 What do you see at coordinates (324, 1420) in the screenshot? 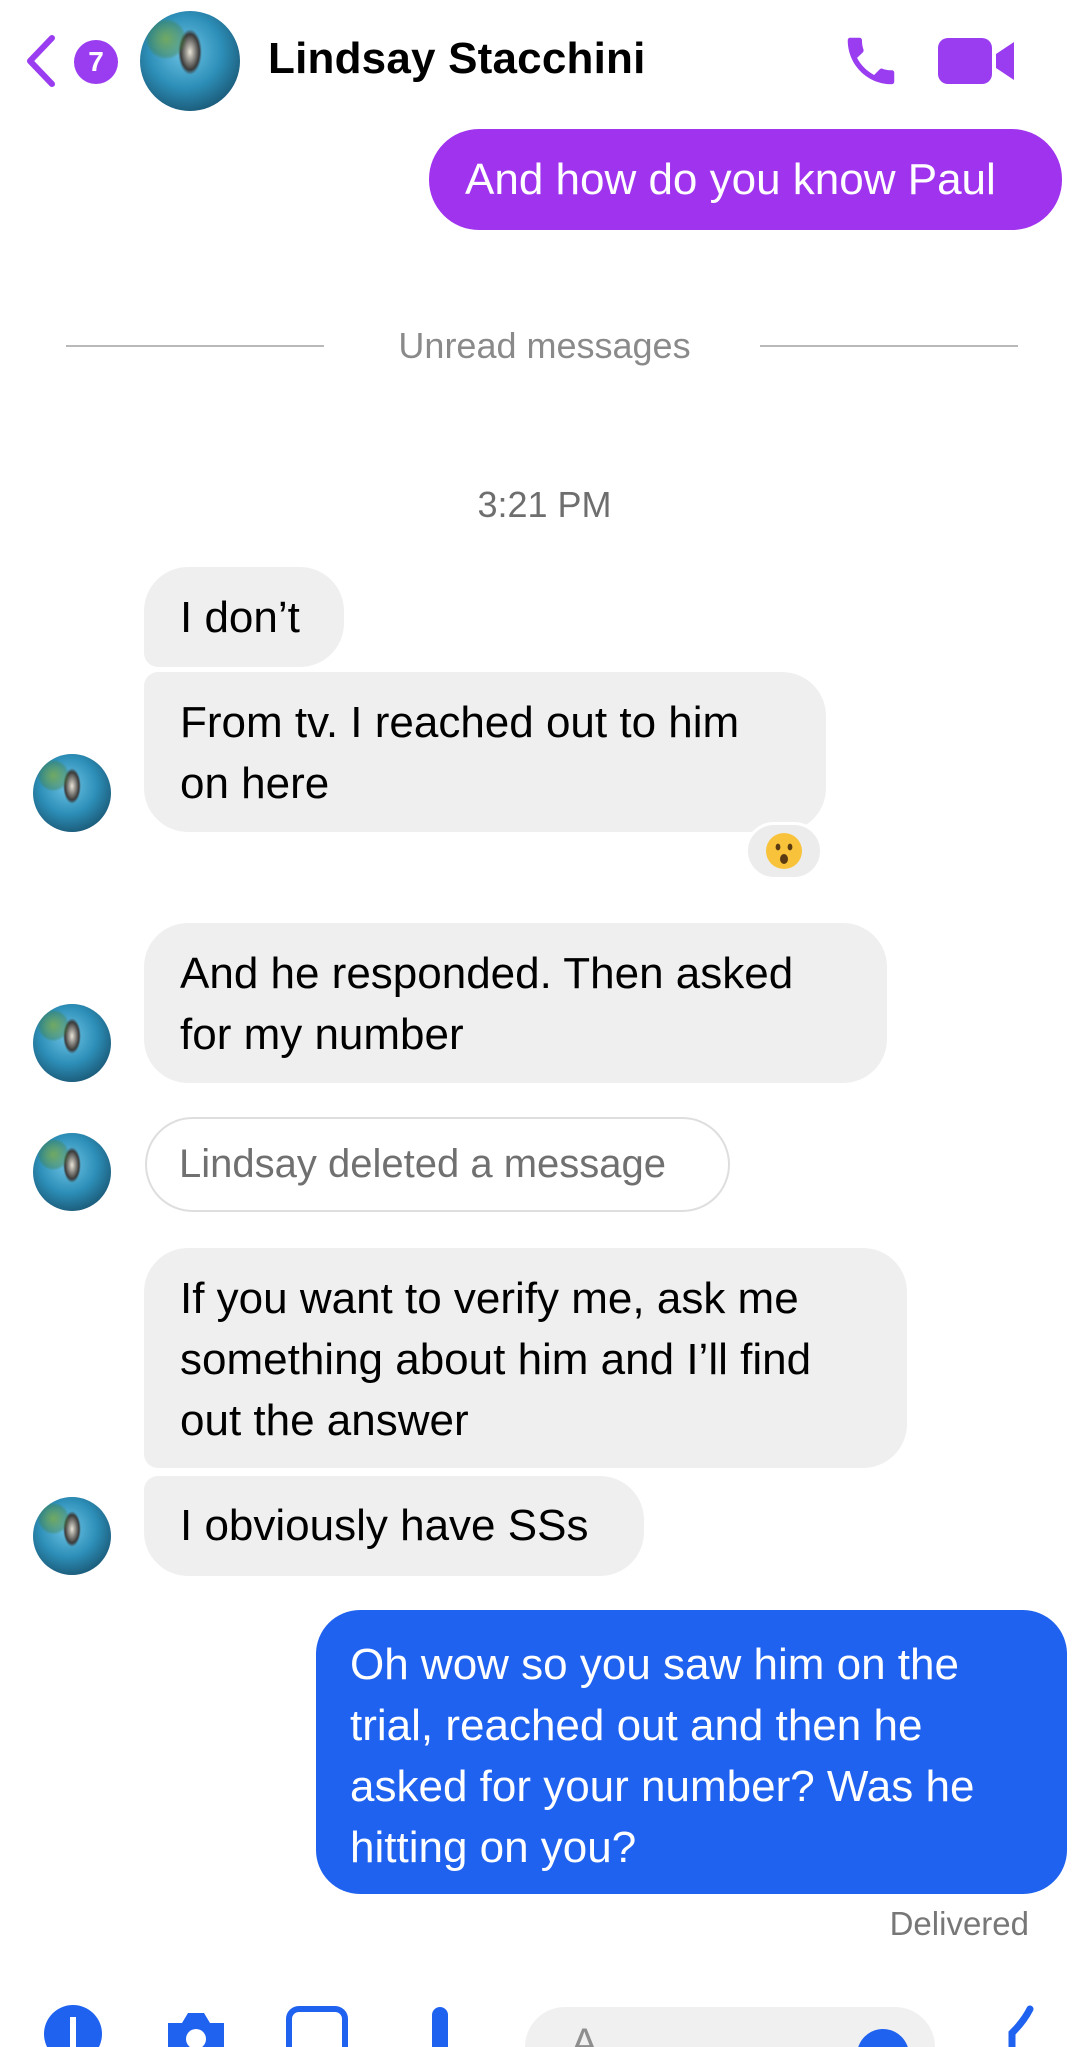
I see `message-line: out the answer` at bounding box center [324, 1420].